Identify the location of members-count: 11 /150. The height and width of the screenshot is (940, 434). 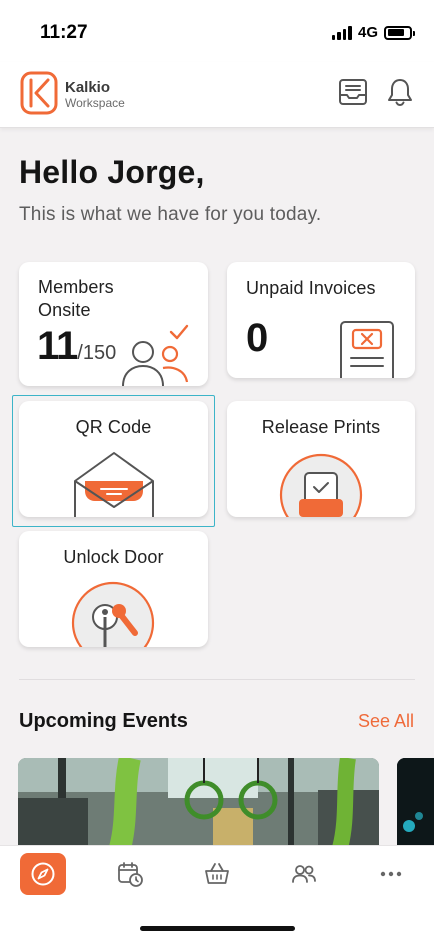
(76, 346).